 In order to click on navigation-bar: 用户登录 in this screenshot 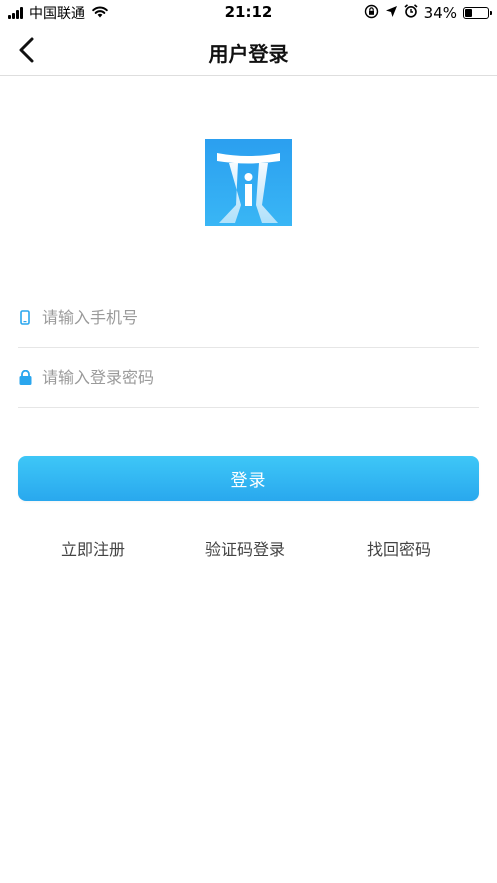, I will do `click(248, 51)`.